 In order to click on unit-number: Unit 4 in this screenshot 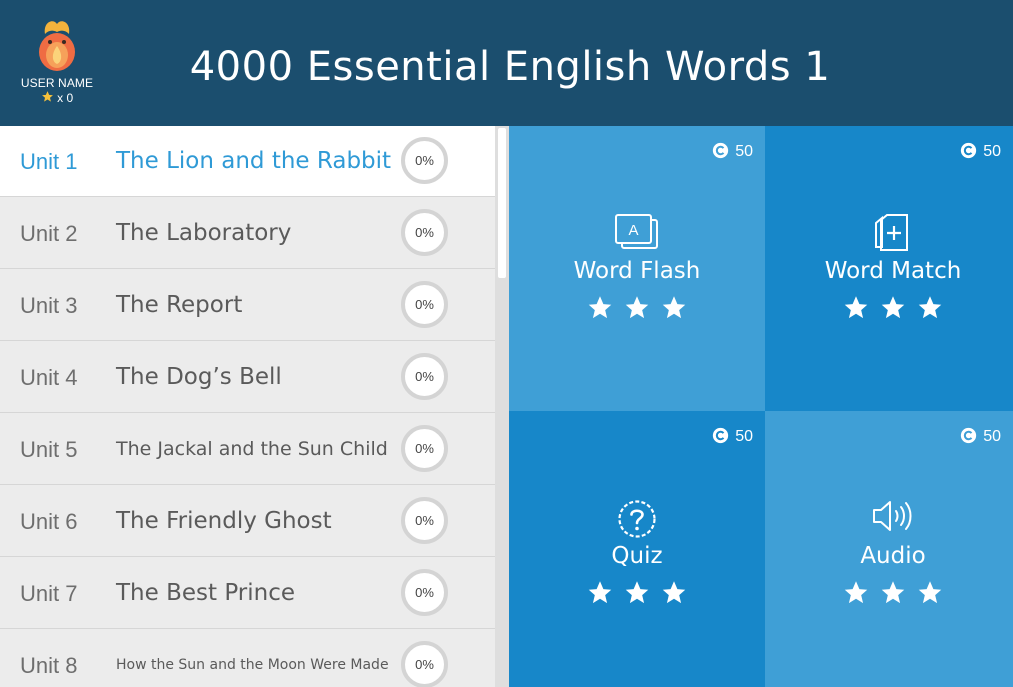, I will do `click(49, 377)`.